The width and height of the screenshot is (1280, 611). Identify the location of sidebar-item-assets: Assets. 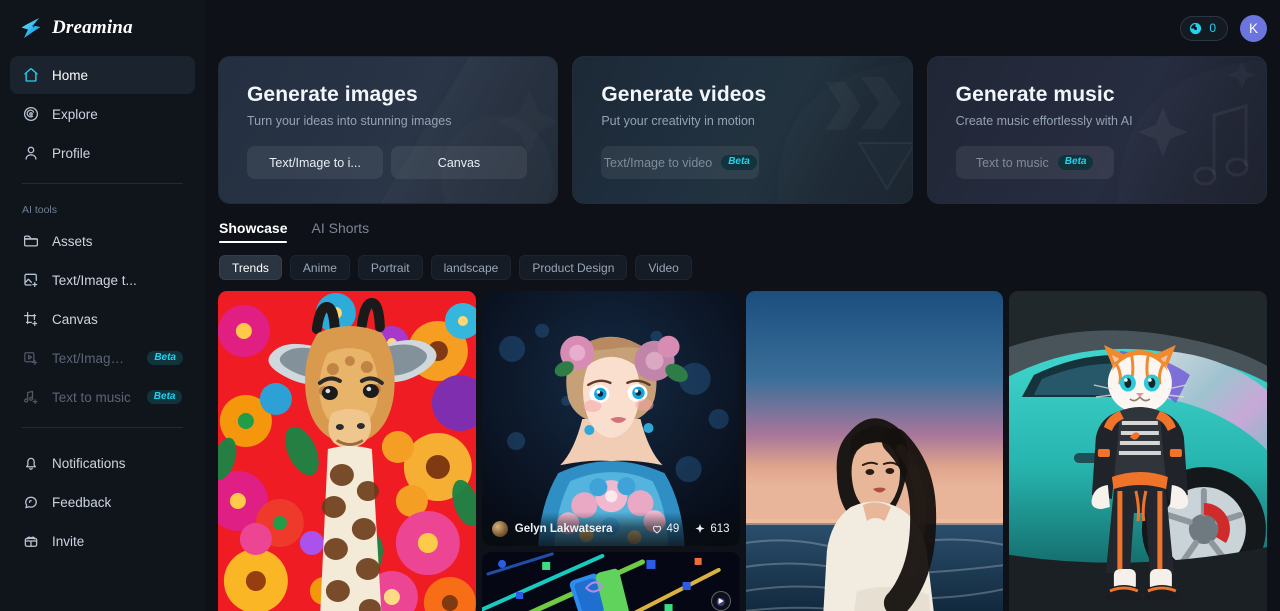
(102, 241).